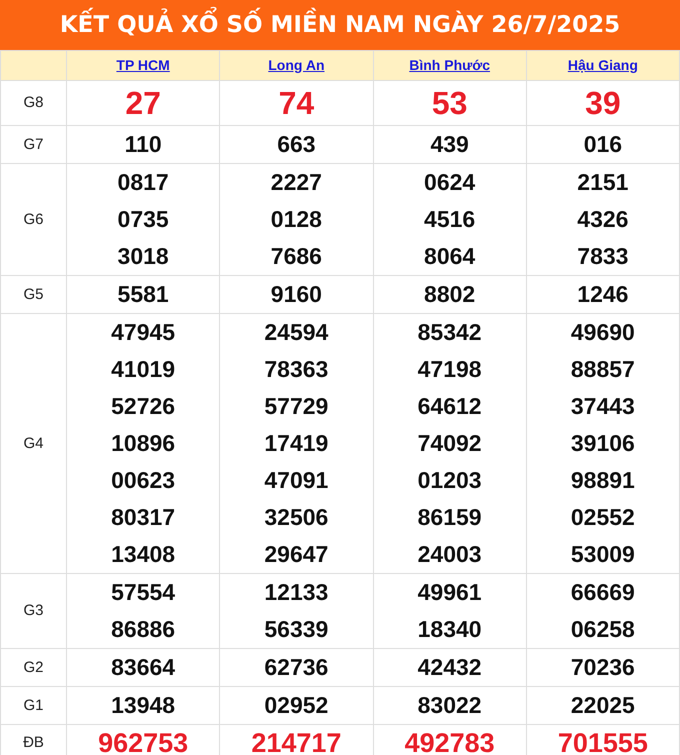 Image resolution: width=680 pixels, height=755 pixels. What do you see at coordinates (296, 103) in the screenshot?
I see `result-number: 74` at bounding box center [296, 103].